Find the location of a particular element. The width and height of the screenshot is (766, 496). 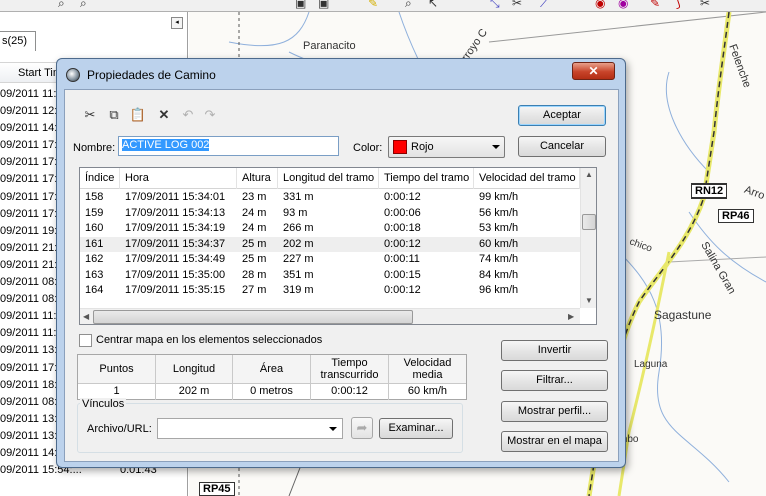

table-cell: 0:00:15 is located at coordinates (402, 274).